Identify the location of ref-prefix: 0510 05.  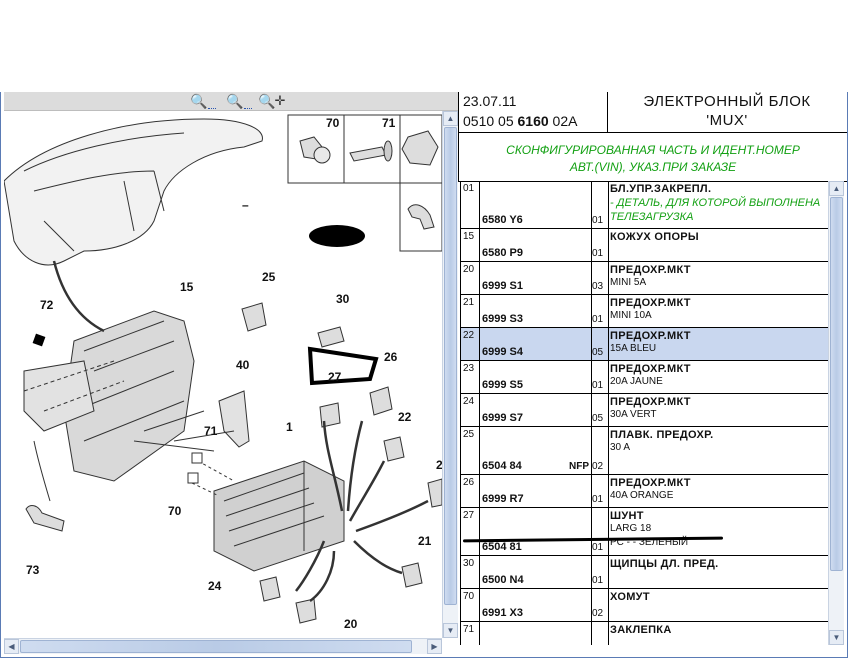
(488, 121).